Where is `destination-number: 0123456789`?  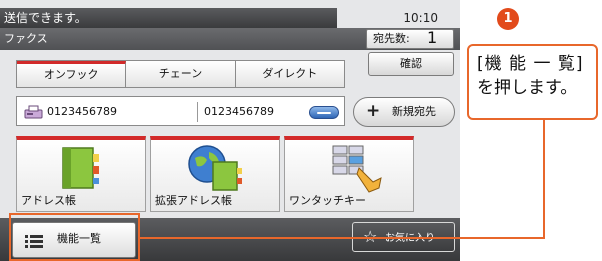
destination-number: 0123456789 is located at coordinates (82, 111).